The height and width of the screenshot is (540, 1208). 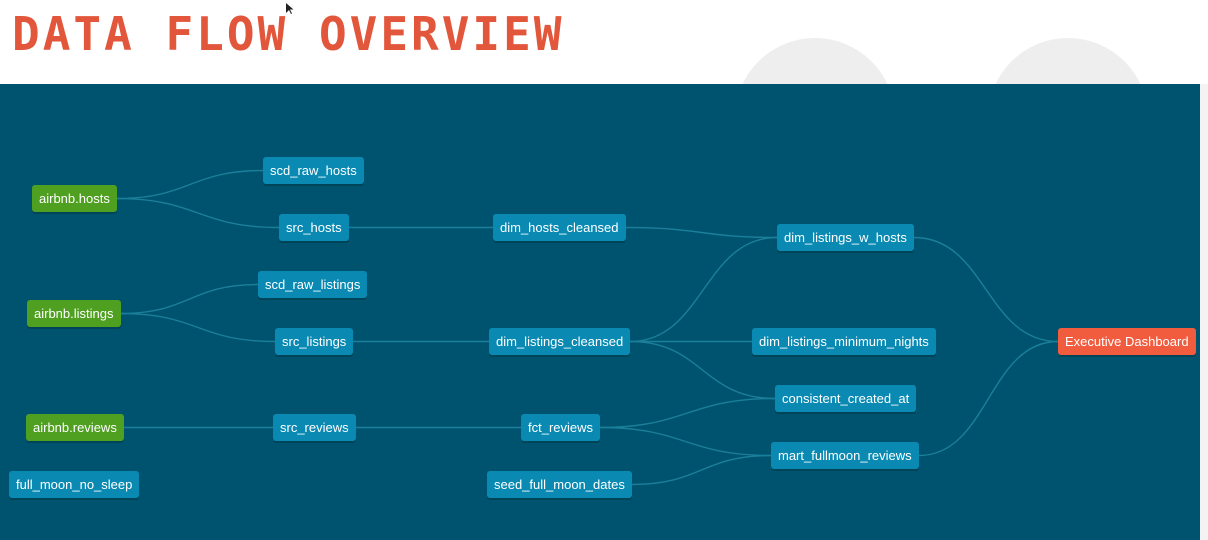 I want to click on edge-airbnb_listings-to-src_listings, so click(x=198, y=327).